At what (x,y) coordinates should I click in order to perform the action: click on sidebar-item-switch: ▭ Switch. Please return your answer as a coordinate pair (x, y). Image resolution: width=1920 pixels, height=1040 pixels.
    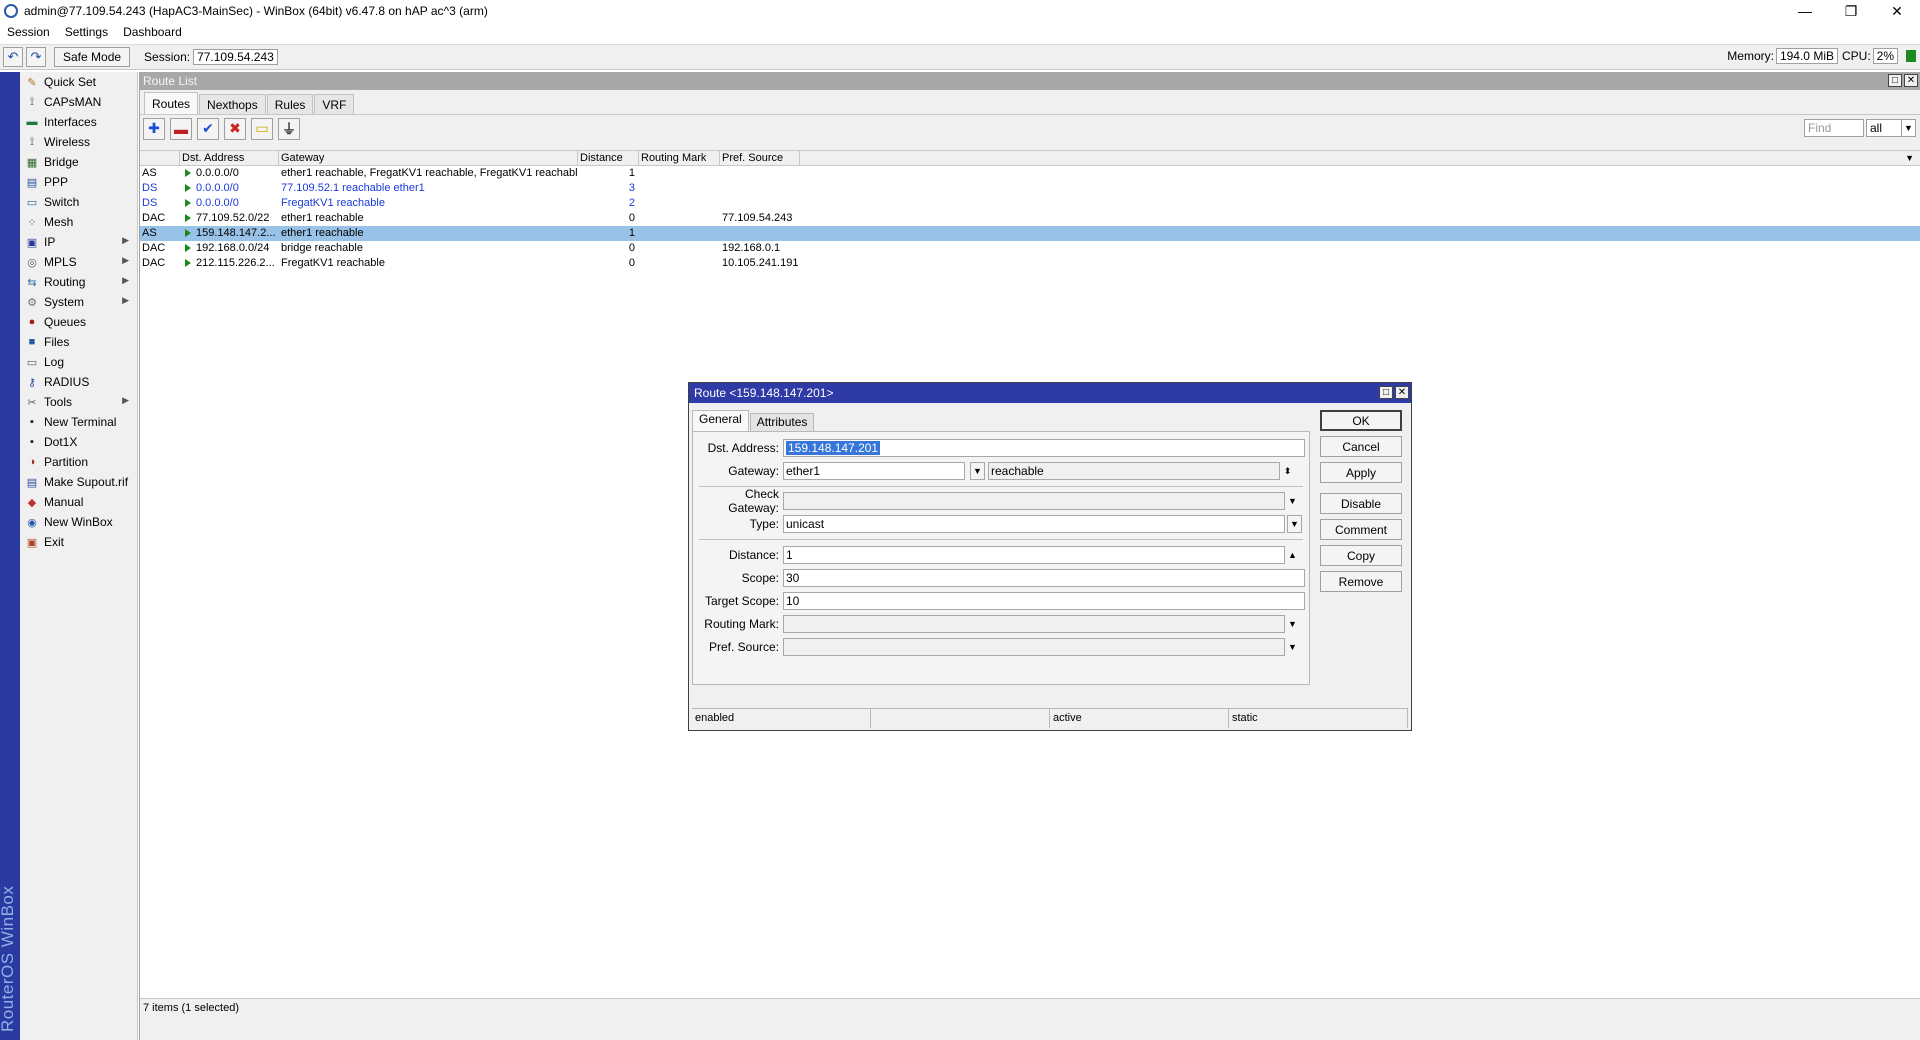
    Looking at the image, I should click on (78, 202).